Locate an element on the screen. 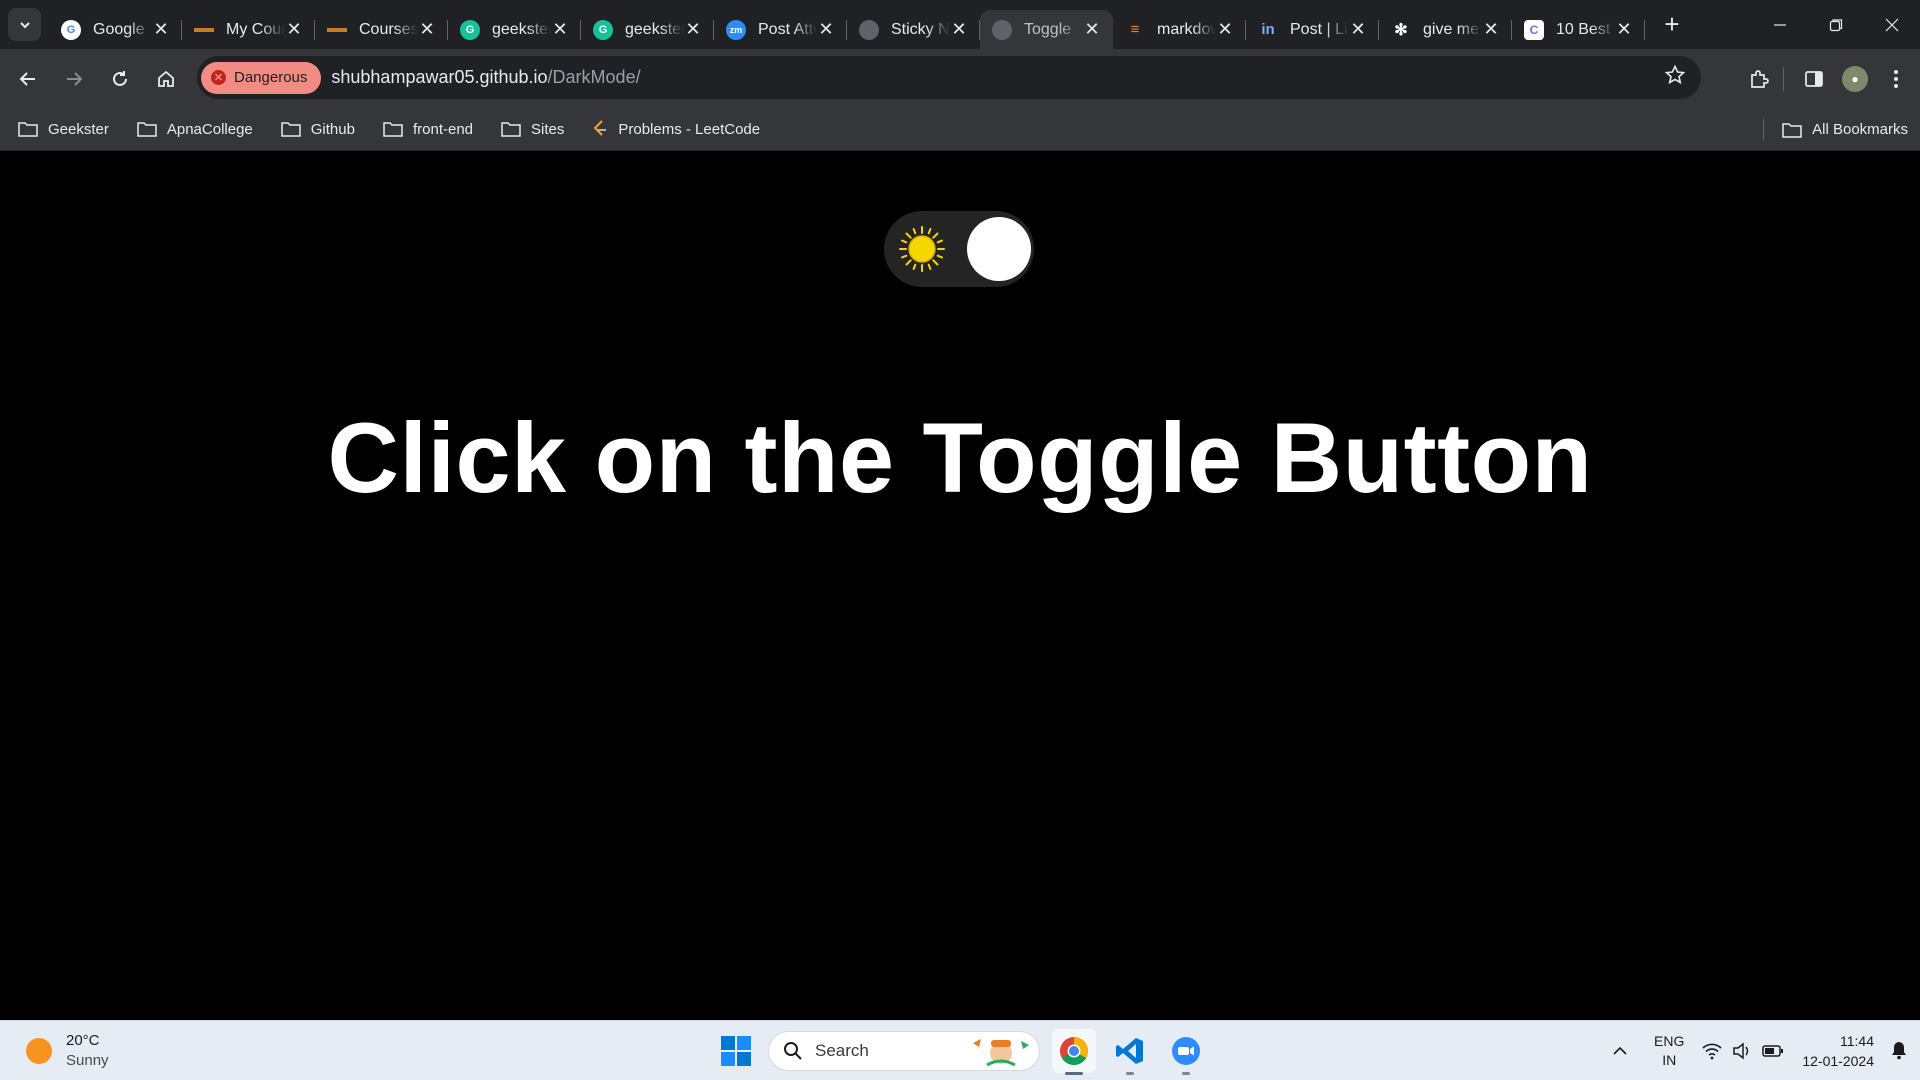 The height and width of the screenshot is (1080, 1920). search-highlight-icon is located at coordinates (1001, 1053).